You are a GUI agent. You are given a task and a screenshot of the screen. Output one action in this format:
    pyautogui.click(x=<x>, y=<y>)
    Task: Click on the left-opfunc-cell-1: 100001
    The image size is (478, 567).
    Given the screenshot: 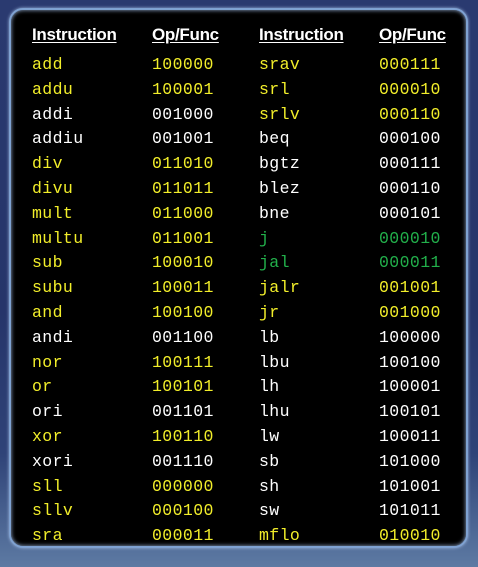 What is the action you would take?
    pyautogui.click(x=183, y=89)
    